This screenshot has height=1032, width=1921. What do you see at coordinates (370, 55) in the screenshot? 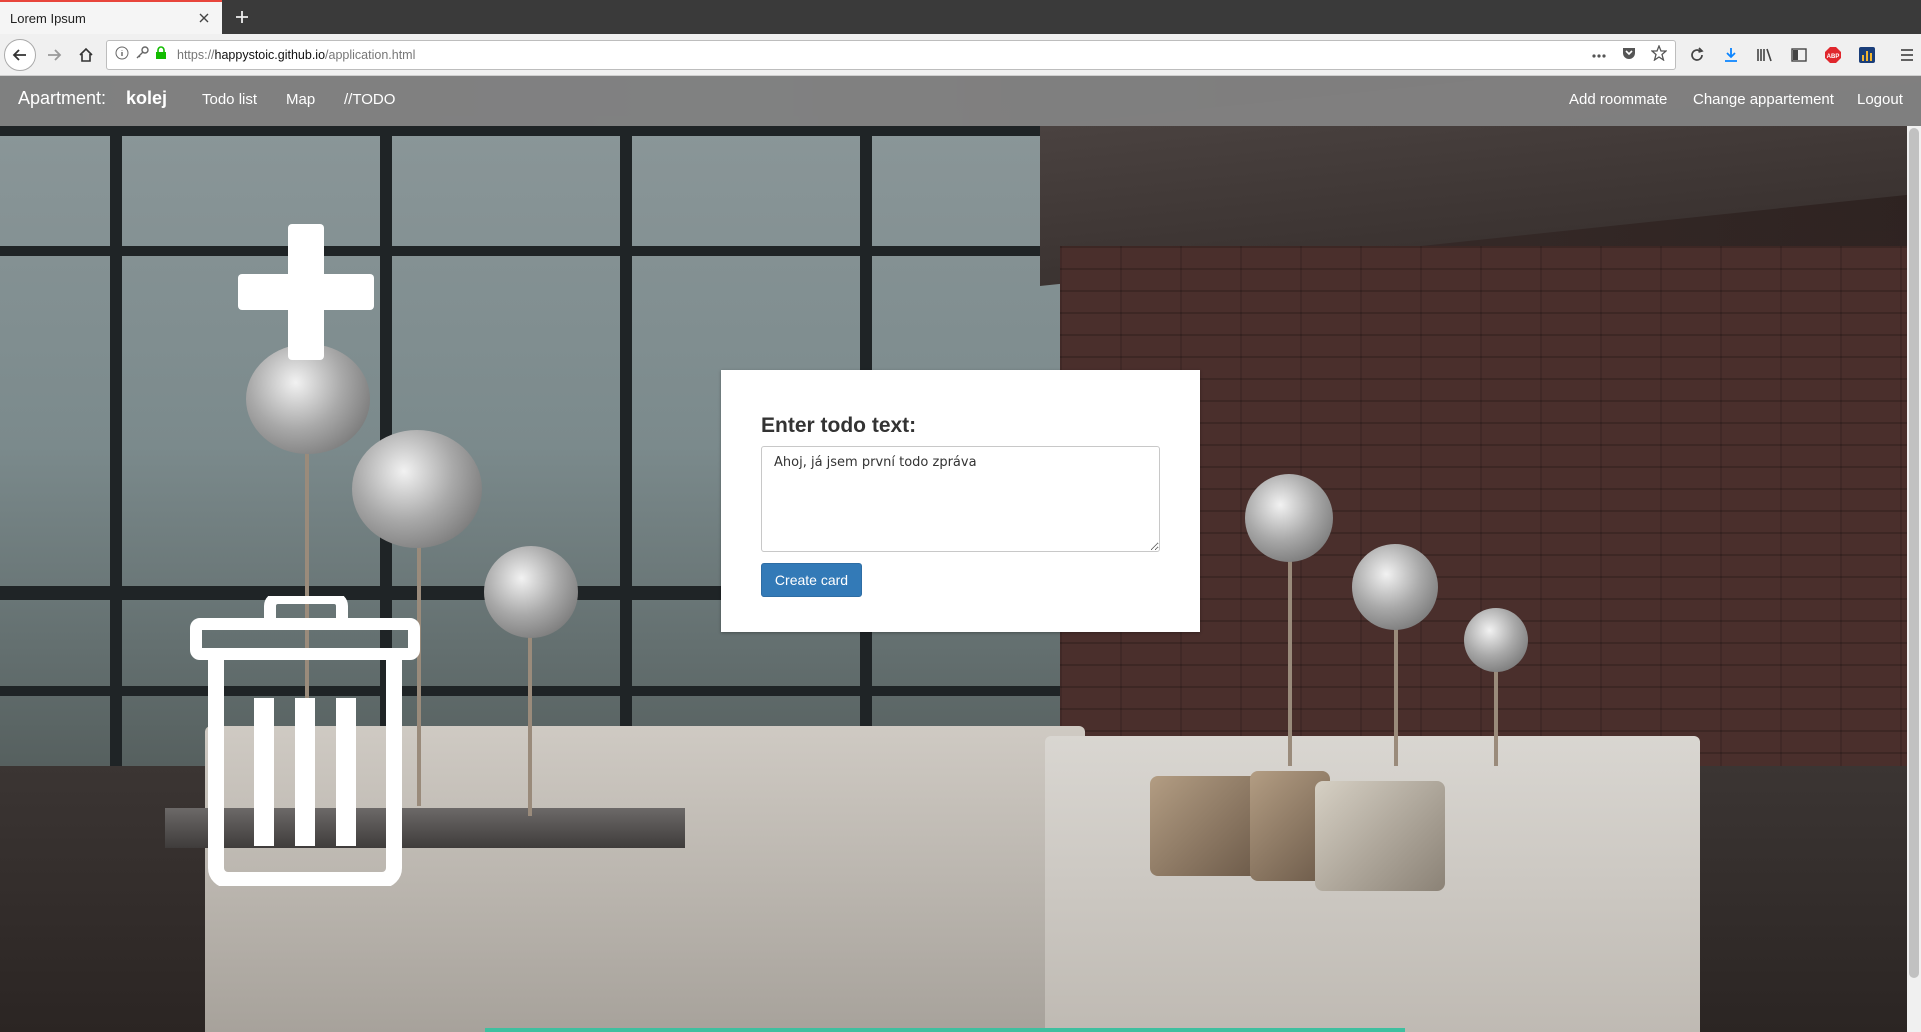
I see `url-path: /application.html` at bounding box center [370, 55].